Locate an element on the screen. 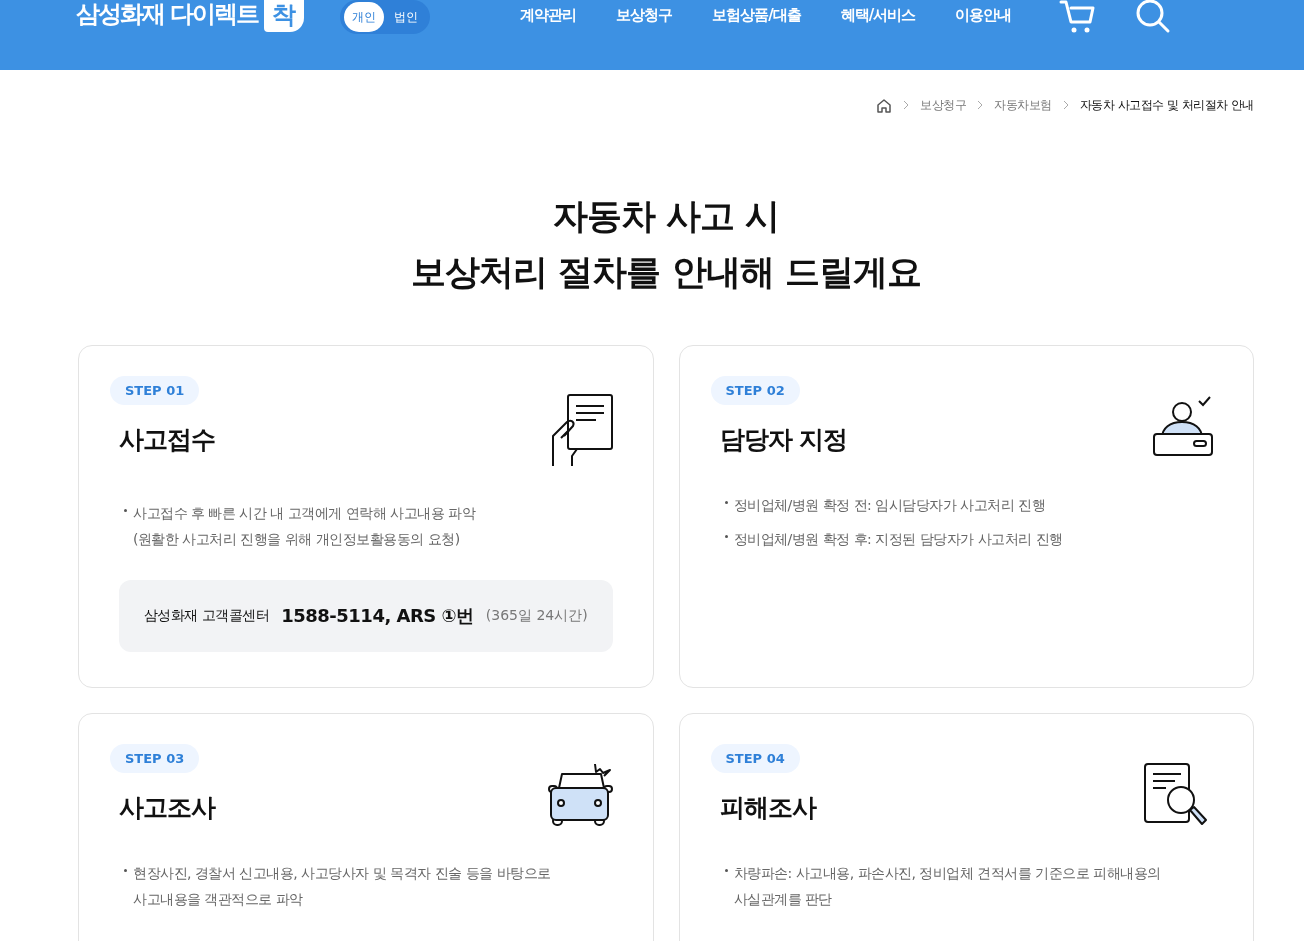  page-title: 자동차 사고 시 is located at coordinates (666, 216).